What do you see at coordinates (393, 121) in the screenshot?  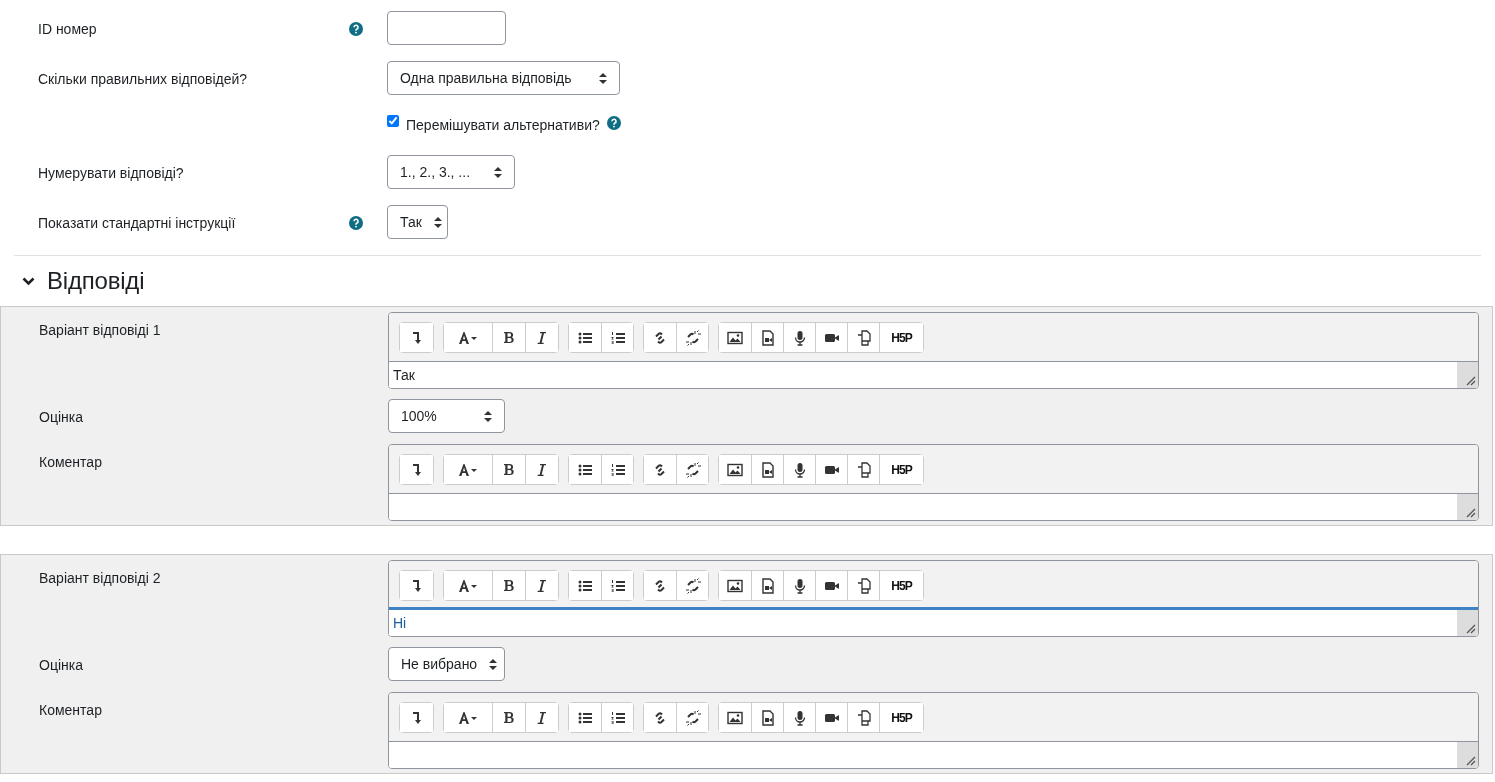 I see `checkbox` at bounding box center [393, 121].